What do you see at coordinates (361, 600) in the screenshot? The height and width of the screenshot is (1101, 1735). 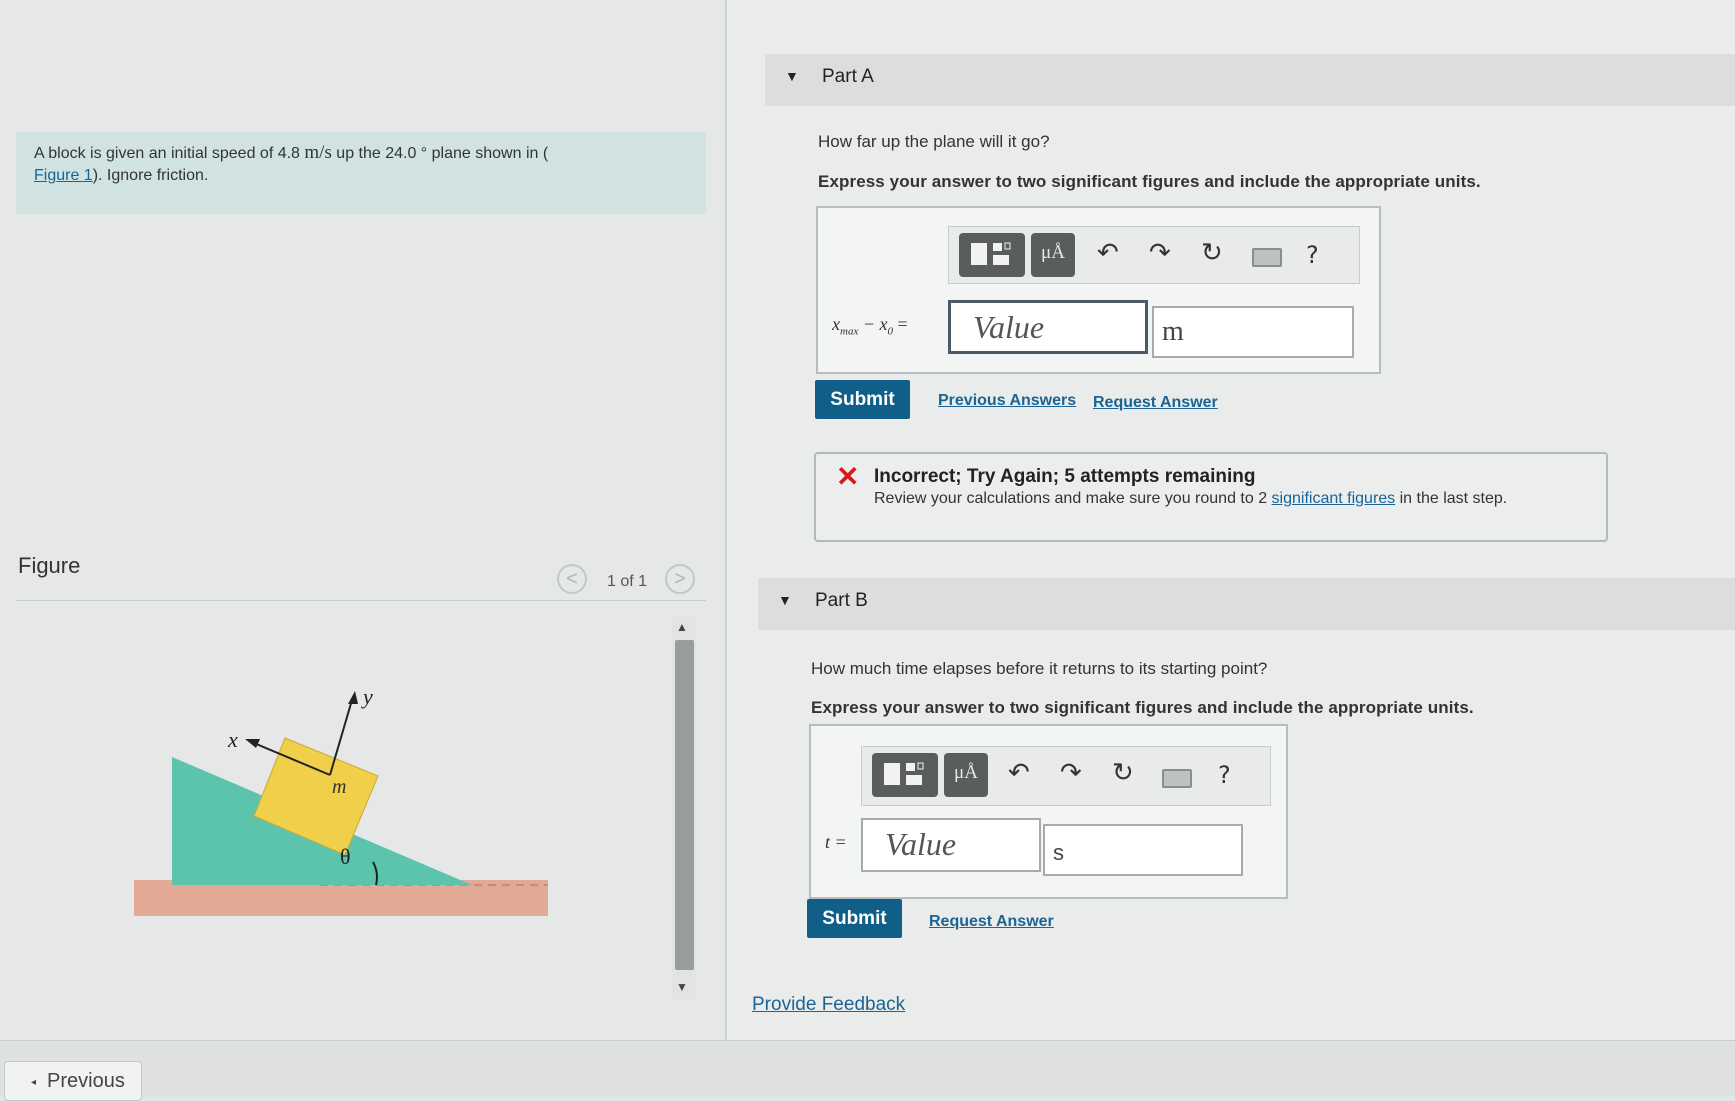 I see `figure-divider` at bounding box center [361, 600].